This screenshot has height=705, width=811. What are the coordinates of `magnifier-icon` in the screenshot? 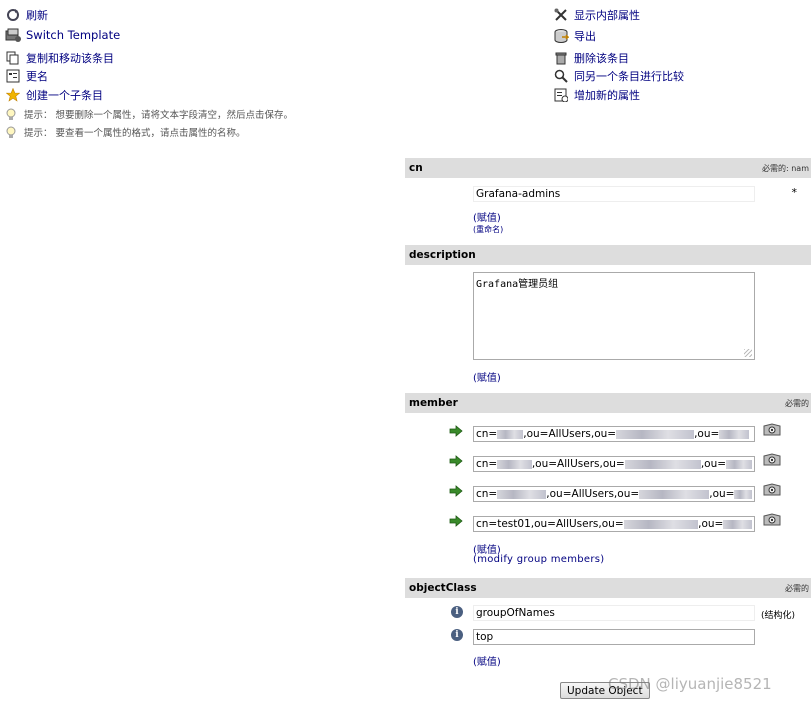 It's located at (561, 76).